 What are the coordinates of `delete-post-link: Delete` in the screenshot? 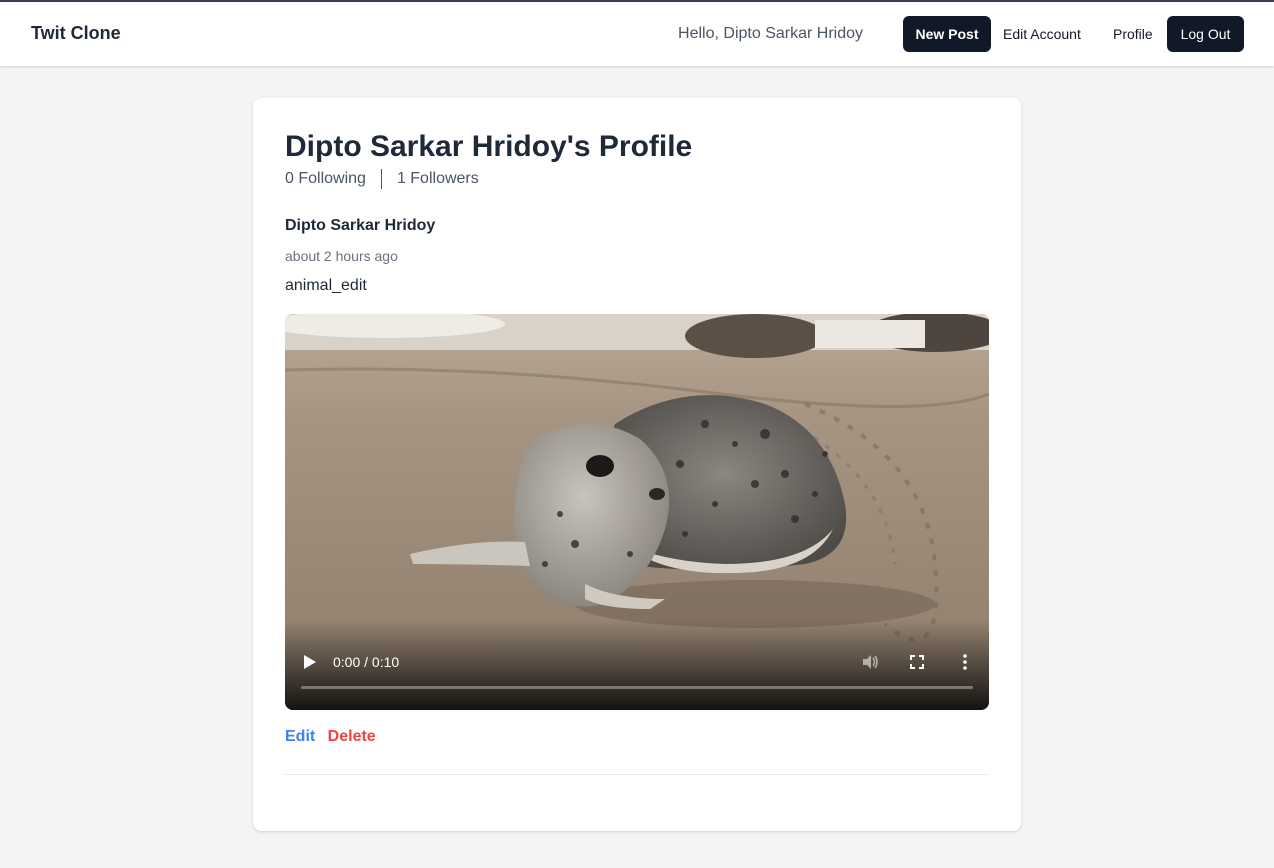 It's located at (352, 736).